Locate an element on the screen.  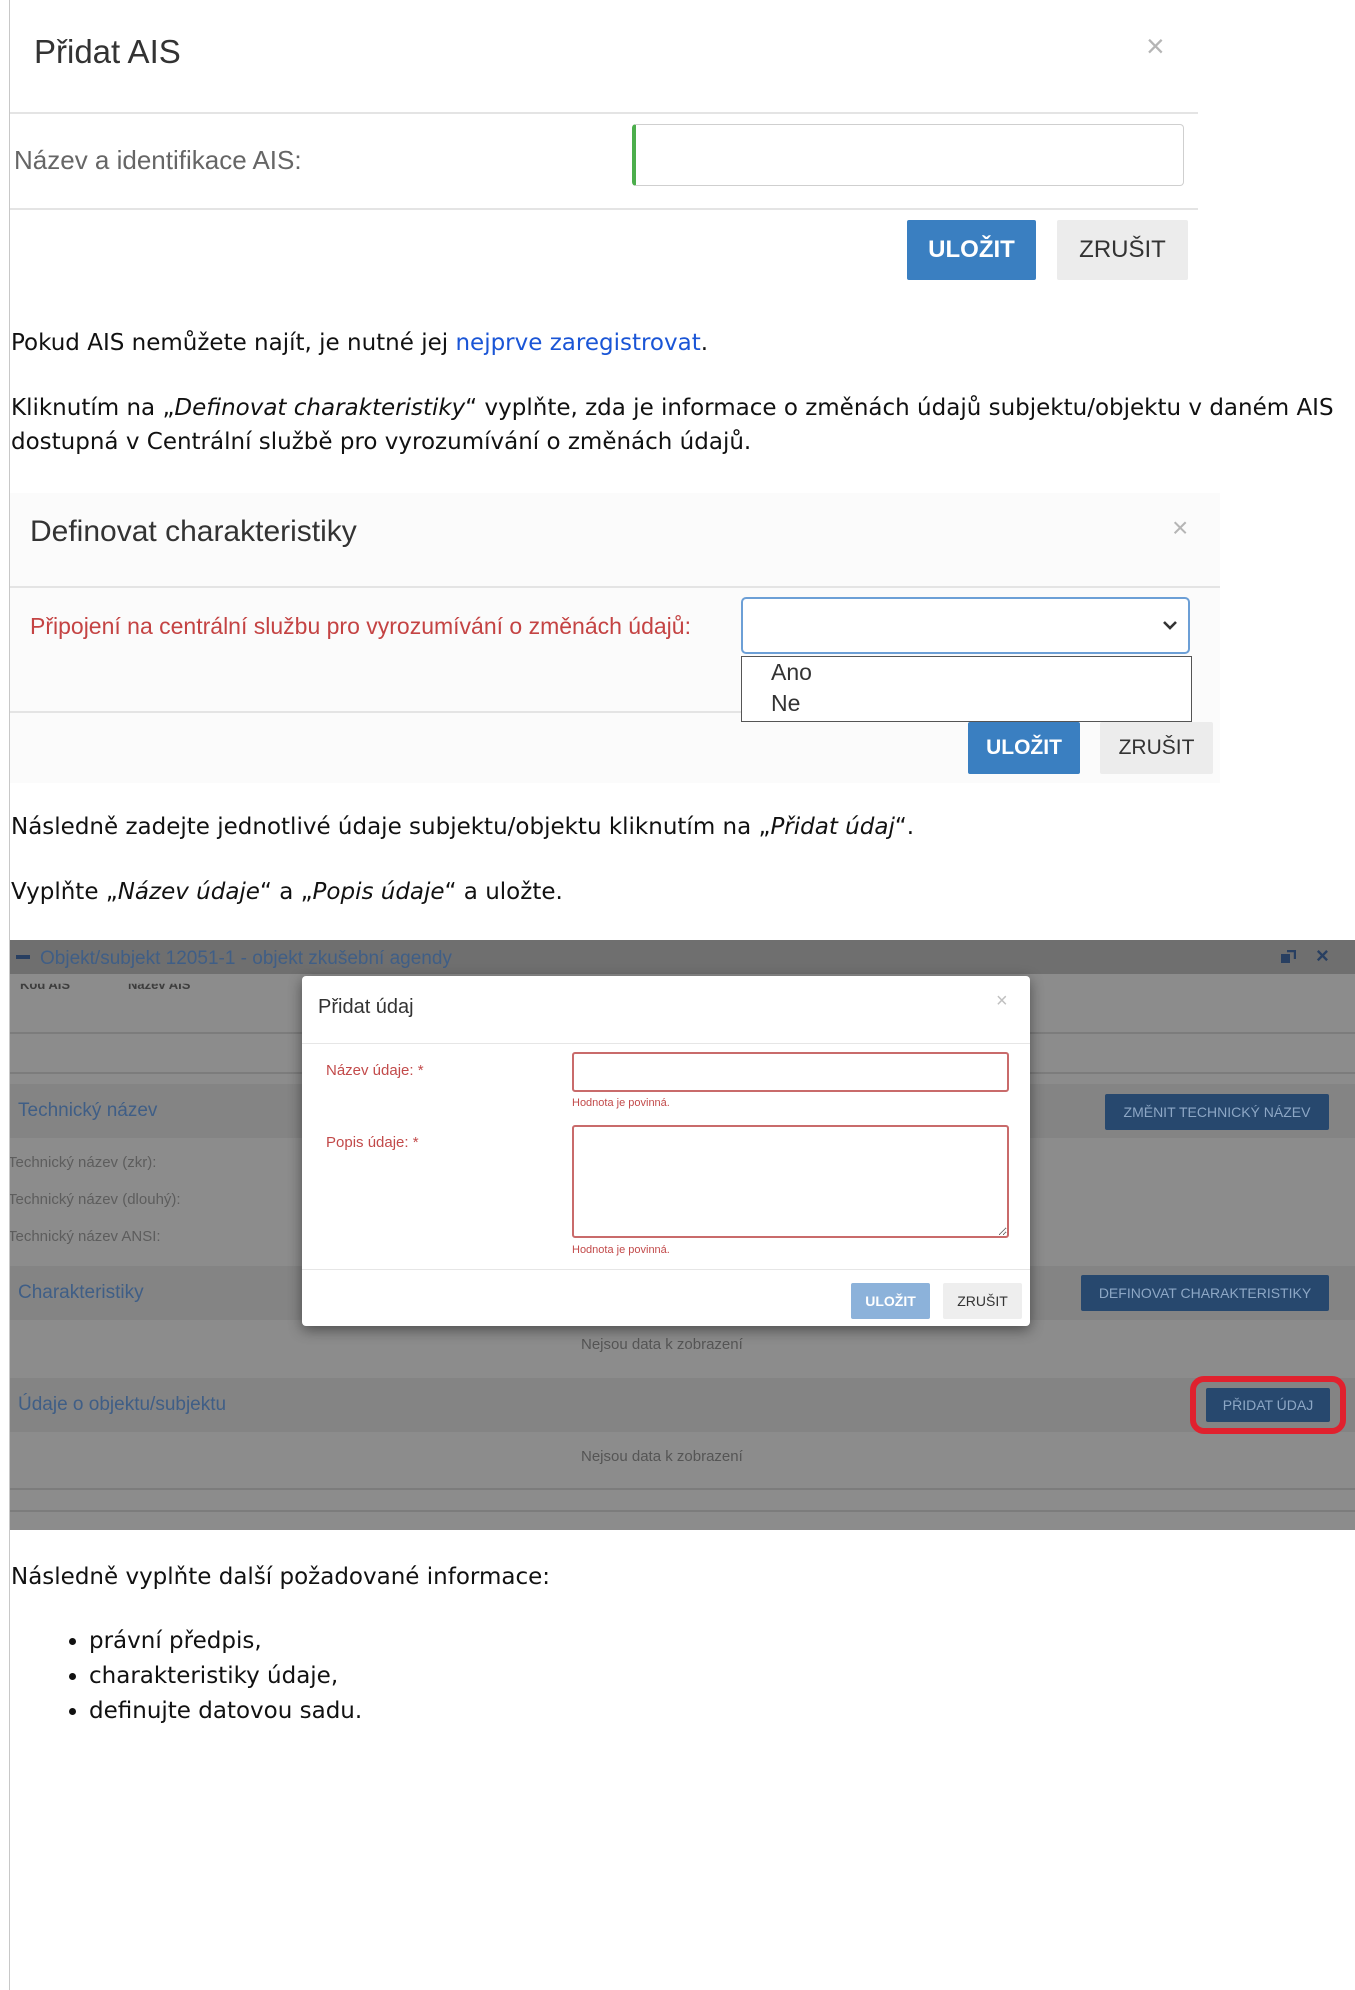
emphasis-text: Přidat údaj is located at coordinates (832, 827).